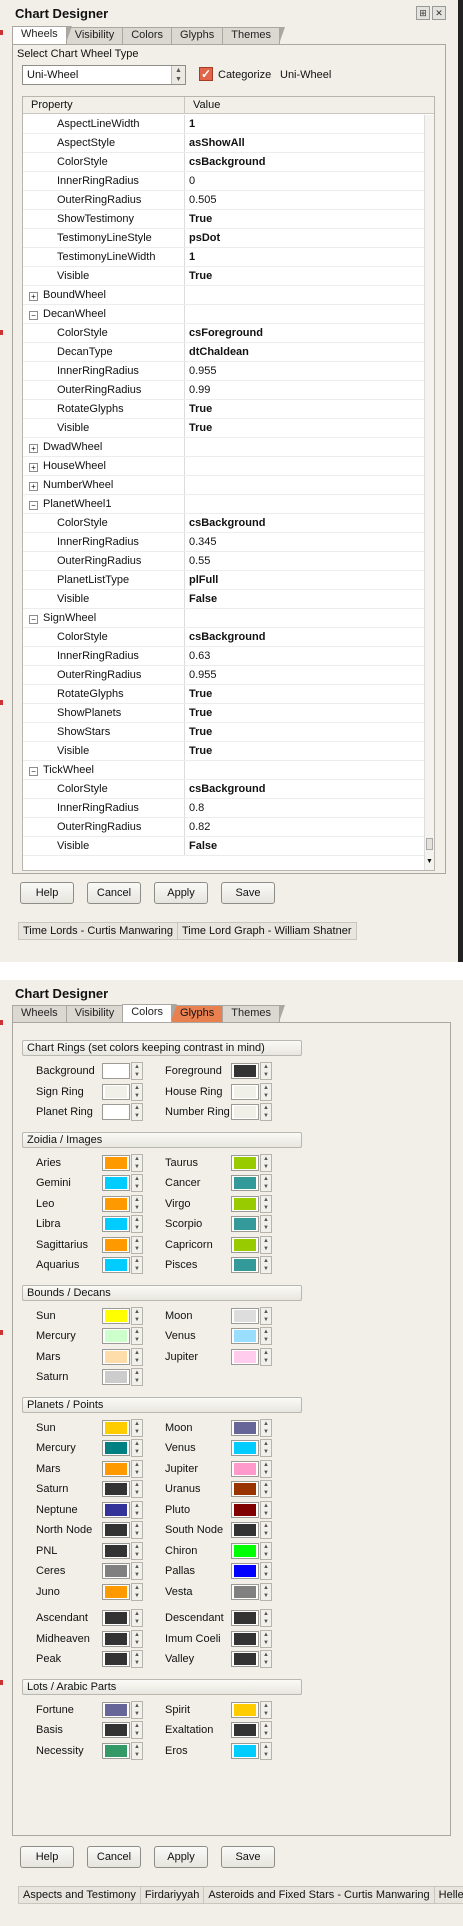  Describe the element at coordinates (224, 447) in the screenshot. I see `property-group-row: + DwadWheel` at that location.